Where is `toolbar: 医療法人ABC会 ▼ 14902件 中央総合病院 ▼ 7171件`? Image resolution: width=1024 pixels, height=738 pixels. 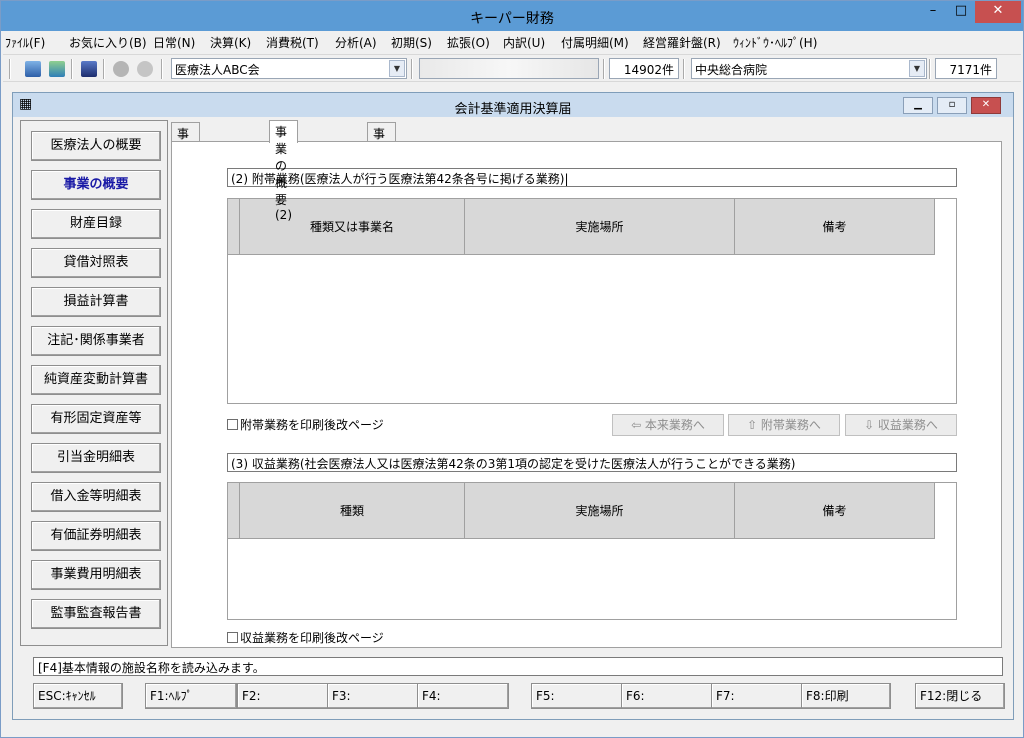 toolbar: 医療法人ABC会 ▼ 14902件 中央総合病院 ▼ 7171件 is located at coordinates (512, 68).